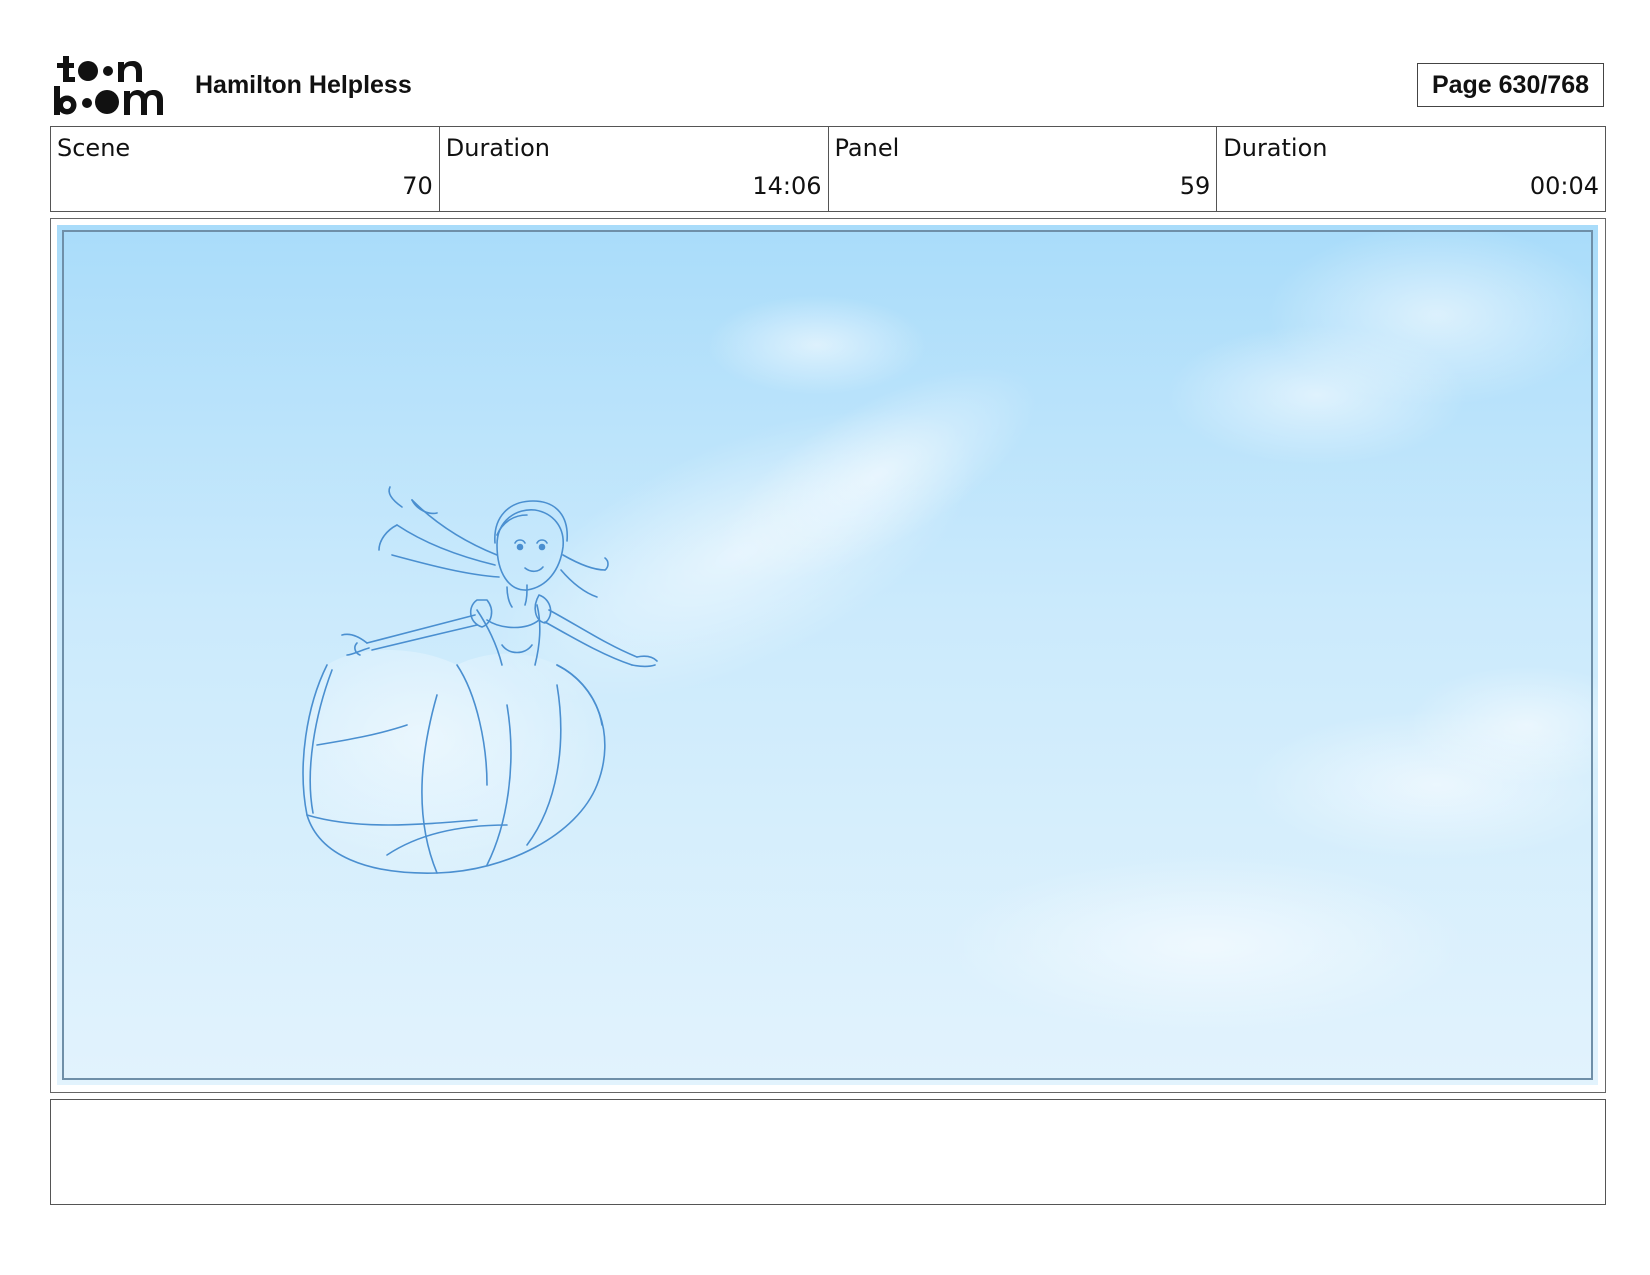  Describe the element at coordinates (787, 186) in the screenshot. I see `scene-duration-value: 14:06` at that location.